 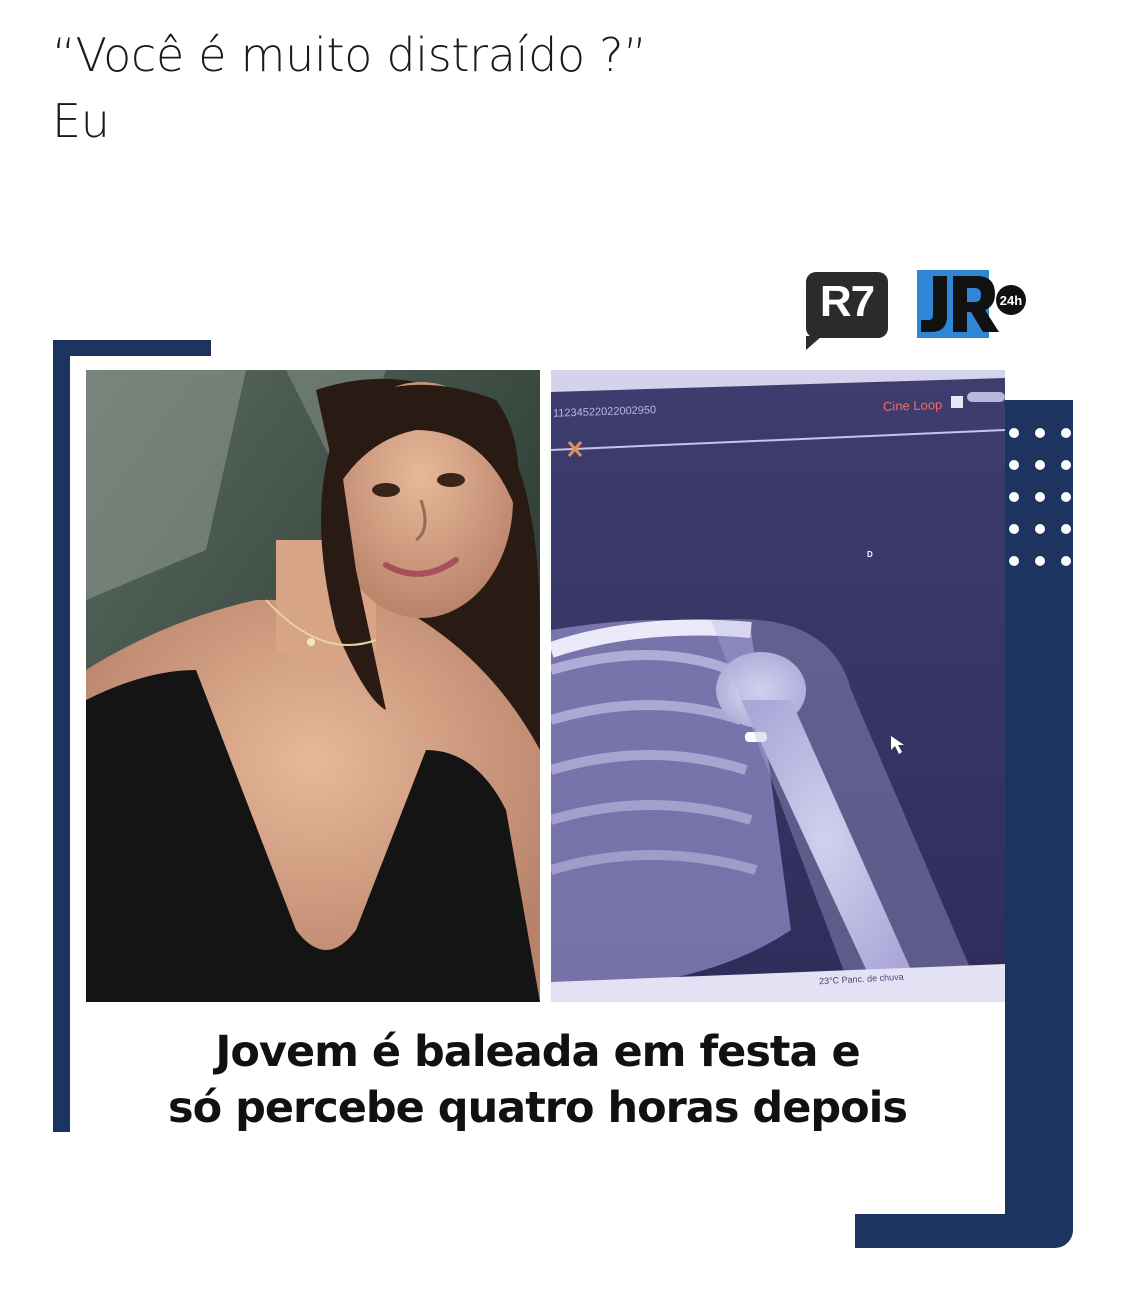 What do you see at coordinates (349, 88) in the screenshot?
I see `tweet-text: “Você é muito distraído ?” Eu` at bounding box center [349, 88].